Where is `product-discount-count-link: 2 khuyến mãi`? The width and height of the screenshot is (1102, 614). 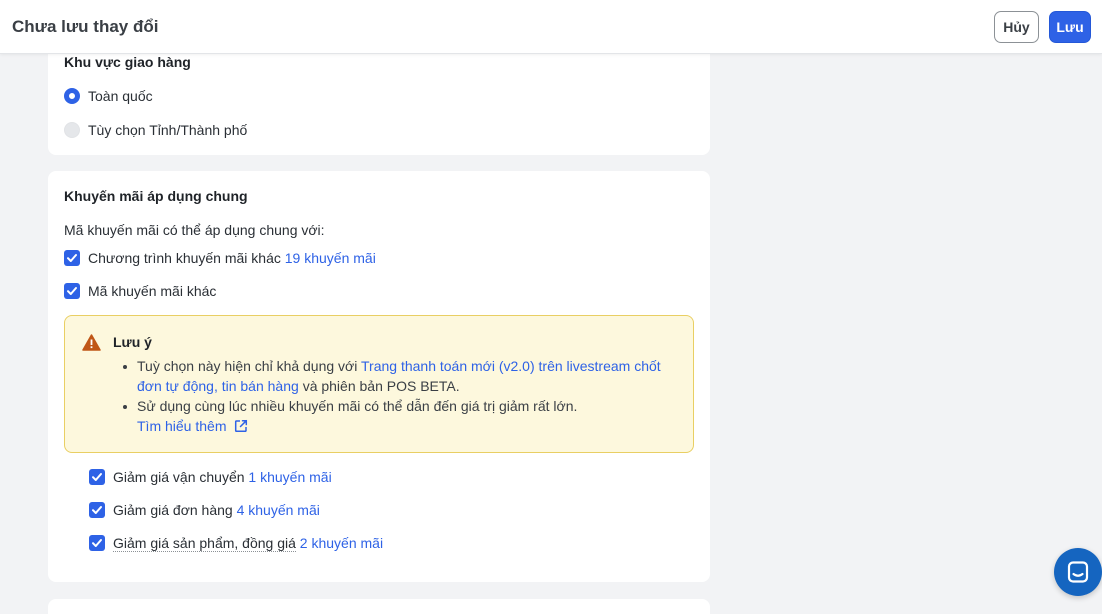
product-discount-count-link: 2 khuyến mãi is located at coordinates (341, 543).